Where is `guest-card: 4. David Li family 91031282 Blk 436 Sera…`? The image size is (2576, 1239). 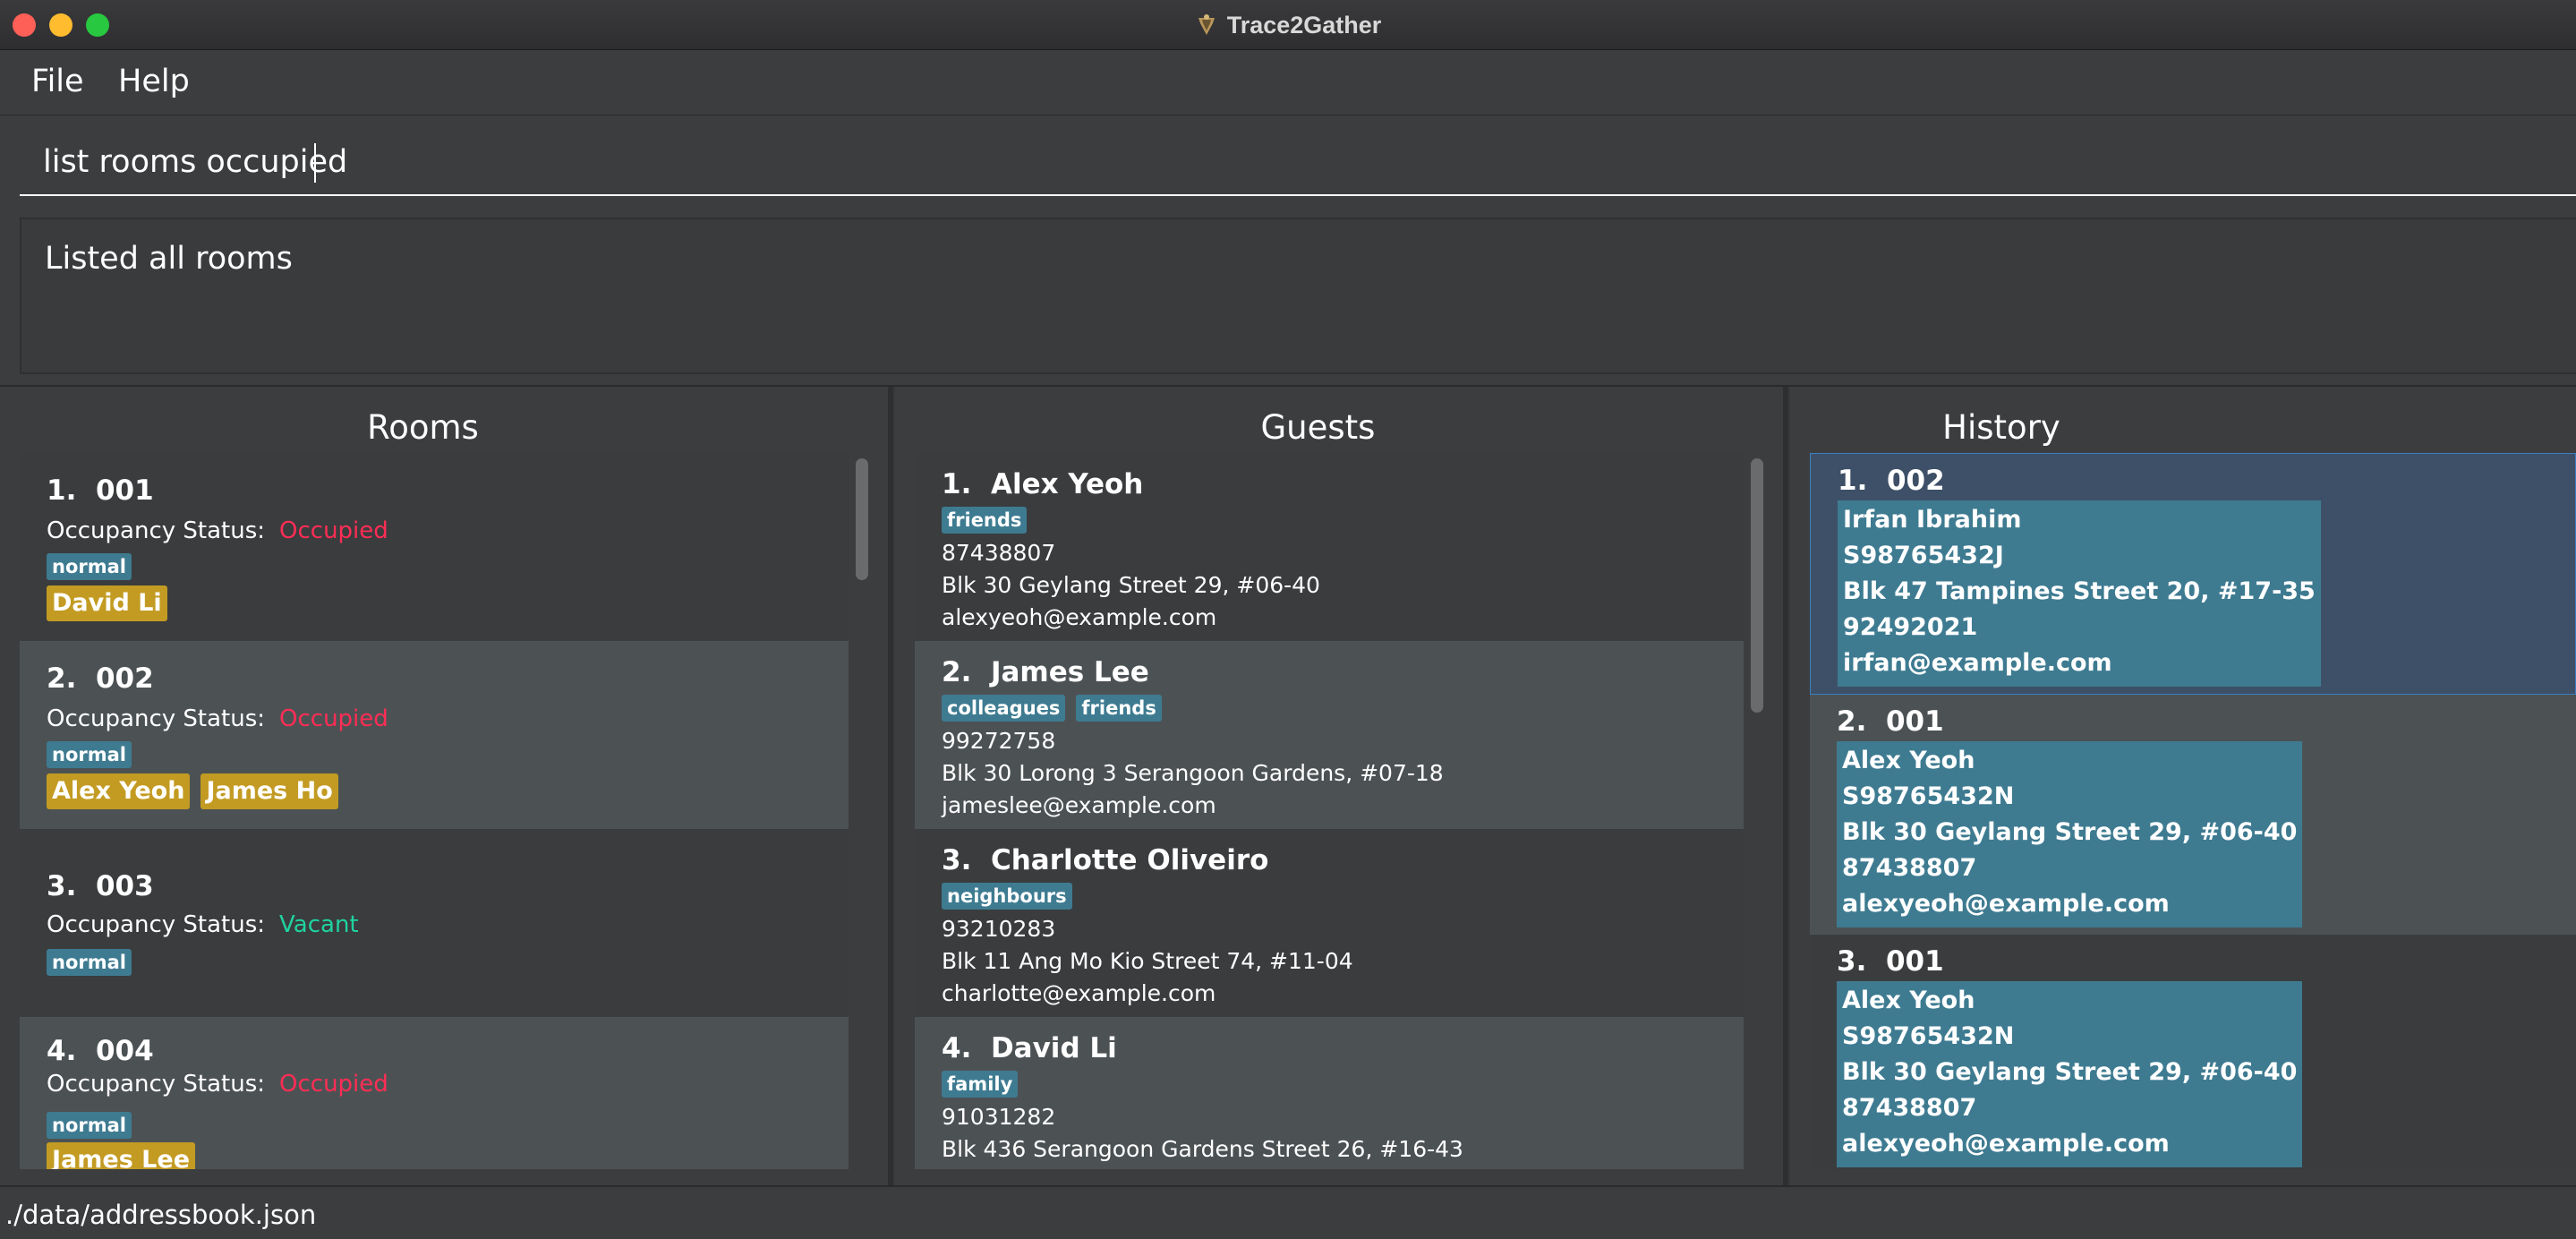
guest-card: 4. David Li family 91031282 Blk 436 Sera… is located at coordinates (1329, 1093).